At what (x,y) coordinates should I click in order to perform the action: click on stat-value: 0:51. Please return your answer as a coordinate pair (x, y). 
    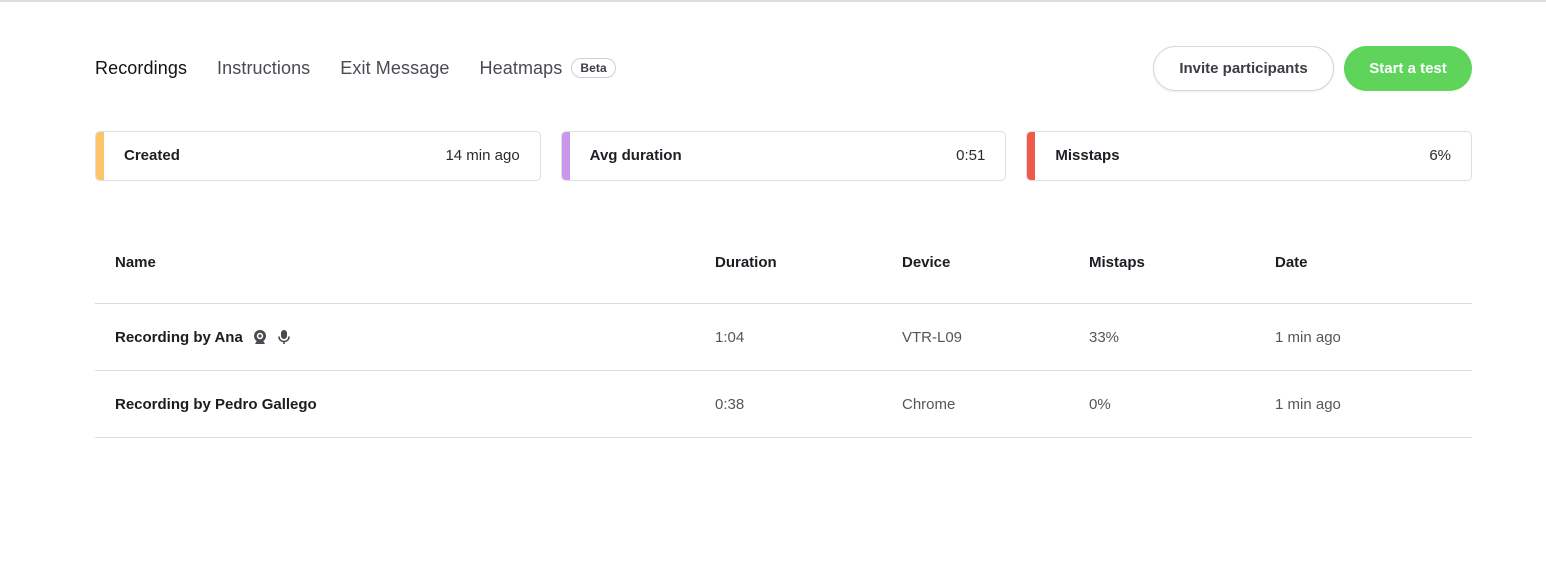
    Looking at the image, I should click on (971, 155).